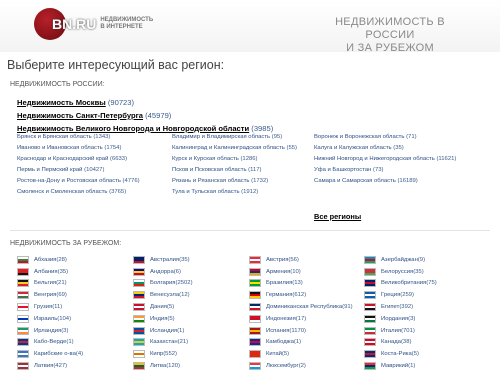 The image size is (500, 375). Describe the element at coordinates (281, 319) in the screenshot. I see `country-link: Индонезия` at that location.